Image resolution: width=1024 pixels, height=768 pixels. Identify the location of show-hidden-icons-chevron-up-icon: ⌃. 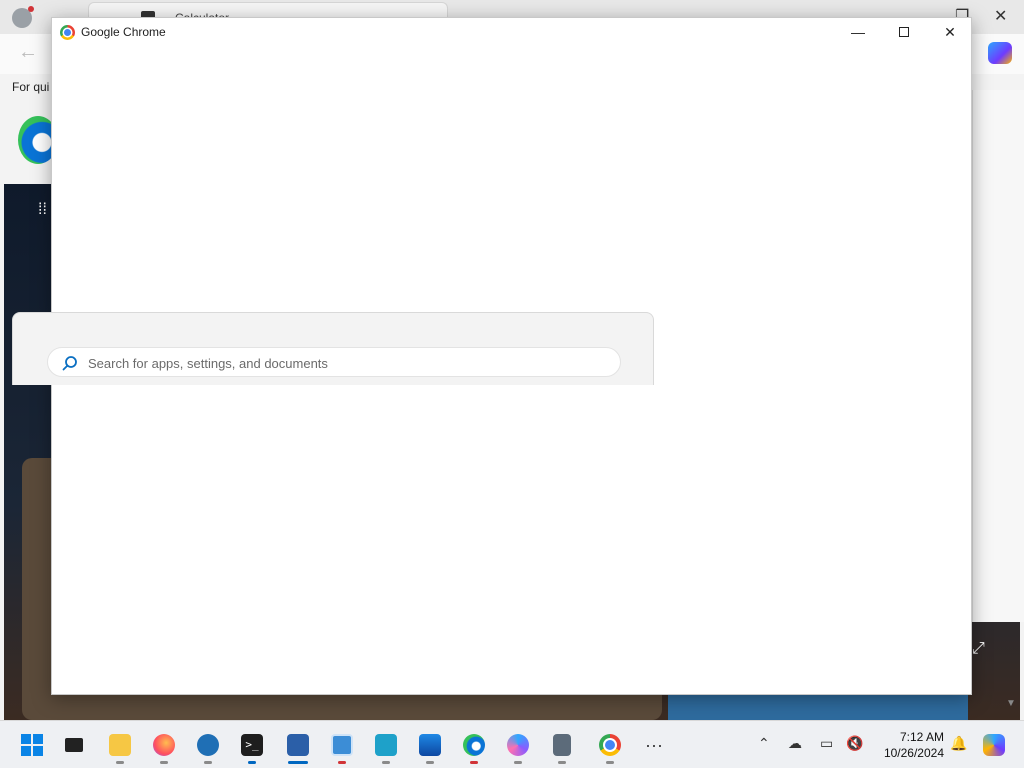
(764, 743).